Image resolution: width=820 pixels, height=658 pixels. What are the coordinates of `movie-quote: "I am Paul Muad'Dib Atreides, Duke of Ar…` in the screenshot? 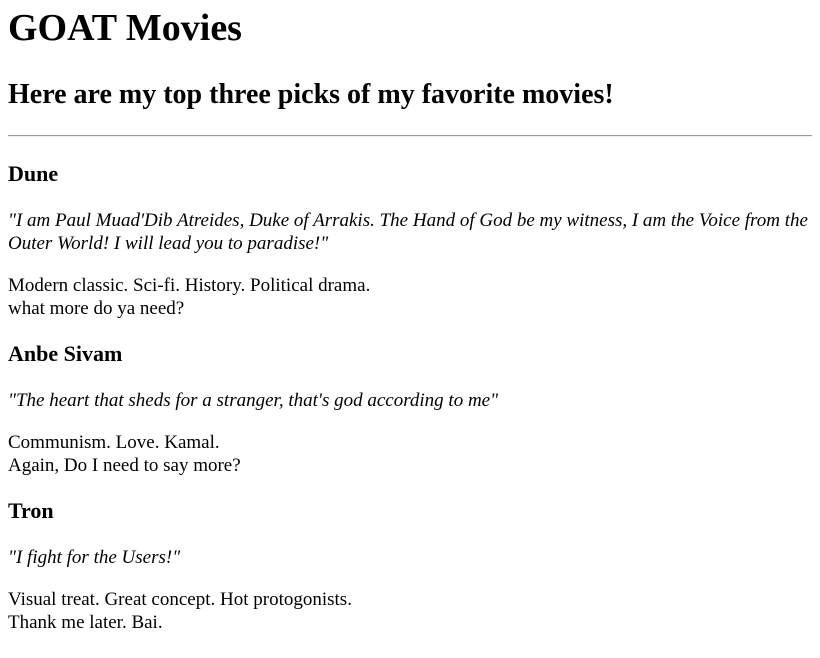 It's located at (408, 232).